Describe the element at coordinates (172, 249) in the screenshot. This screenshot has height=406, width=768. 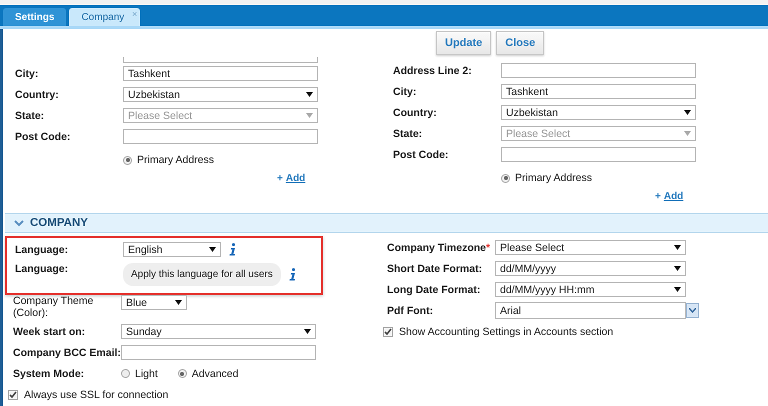
I see `dropdown: English` at that location.